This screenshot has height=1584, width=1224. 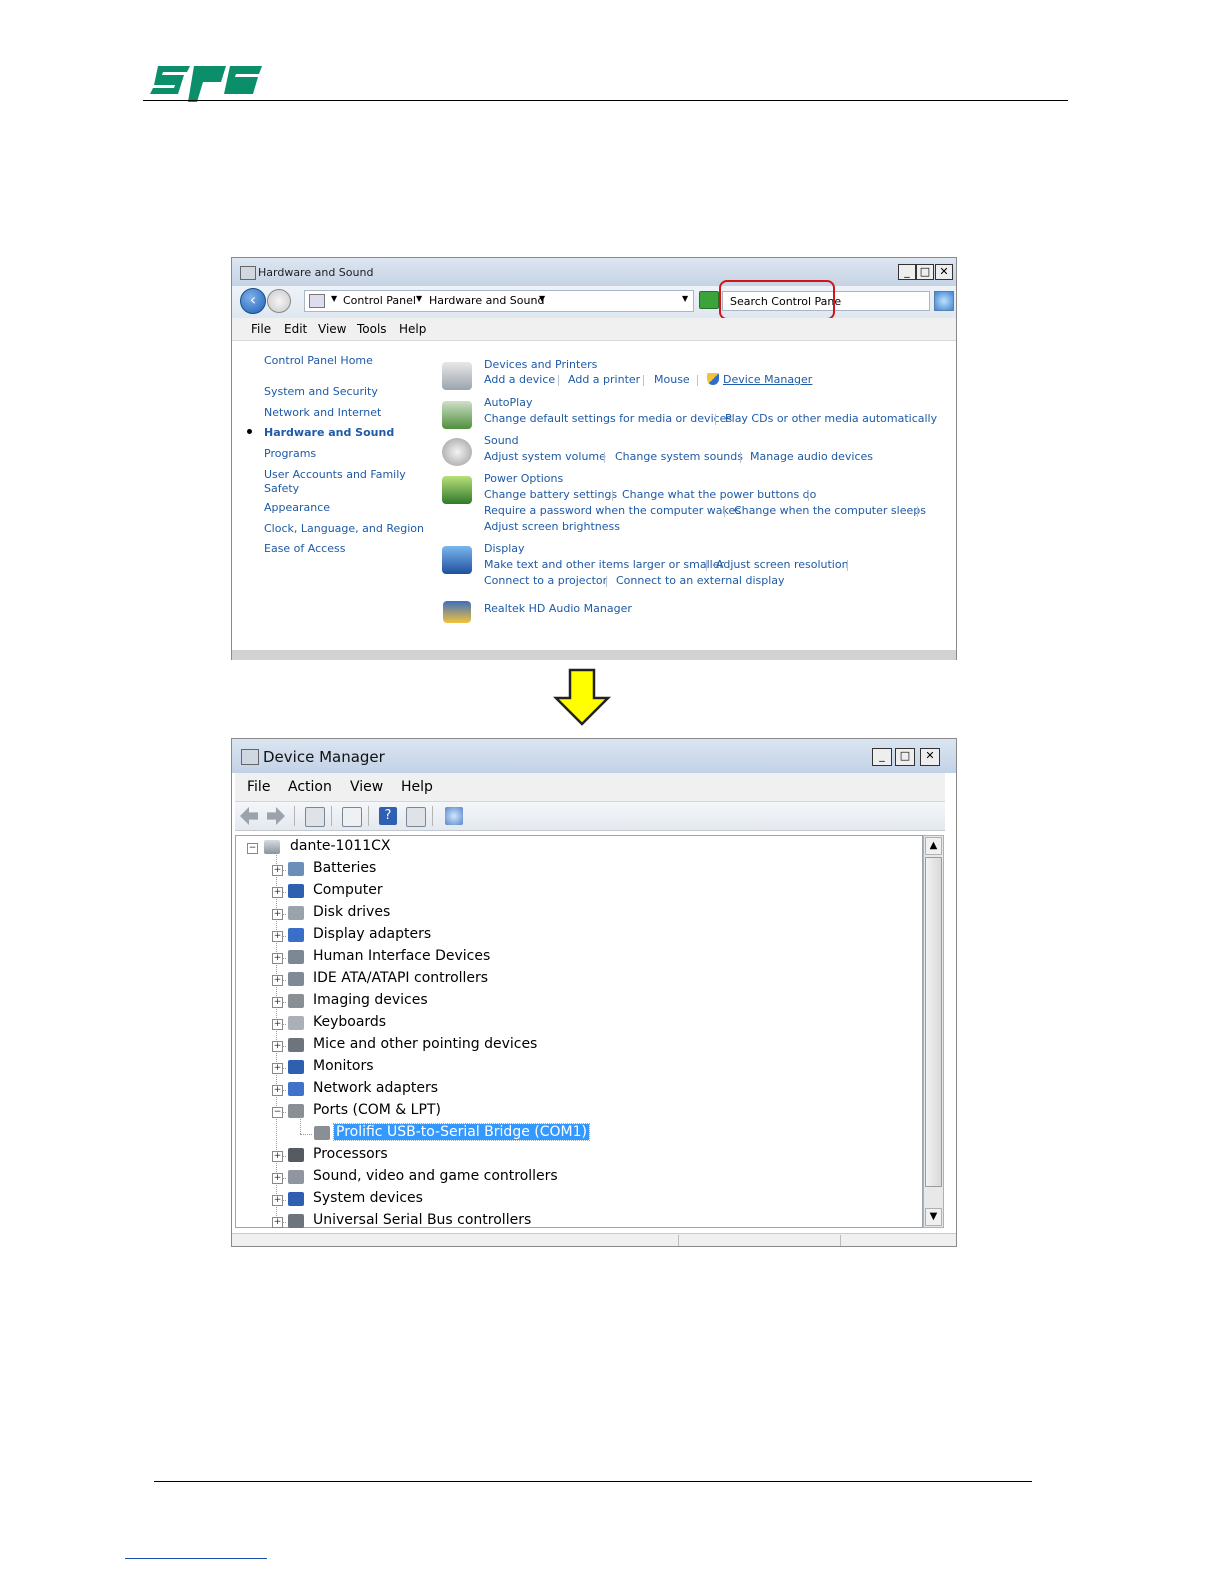 I want to click on sidebar-item-clock: Clock, Language, and Region, so click(x=344, y=528).